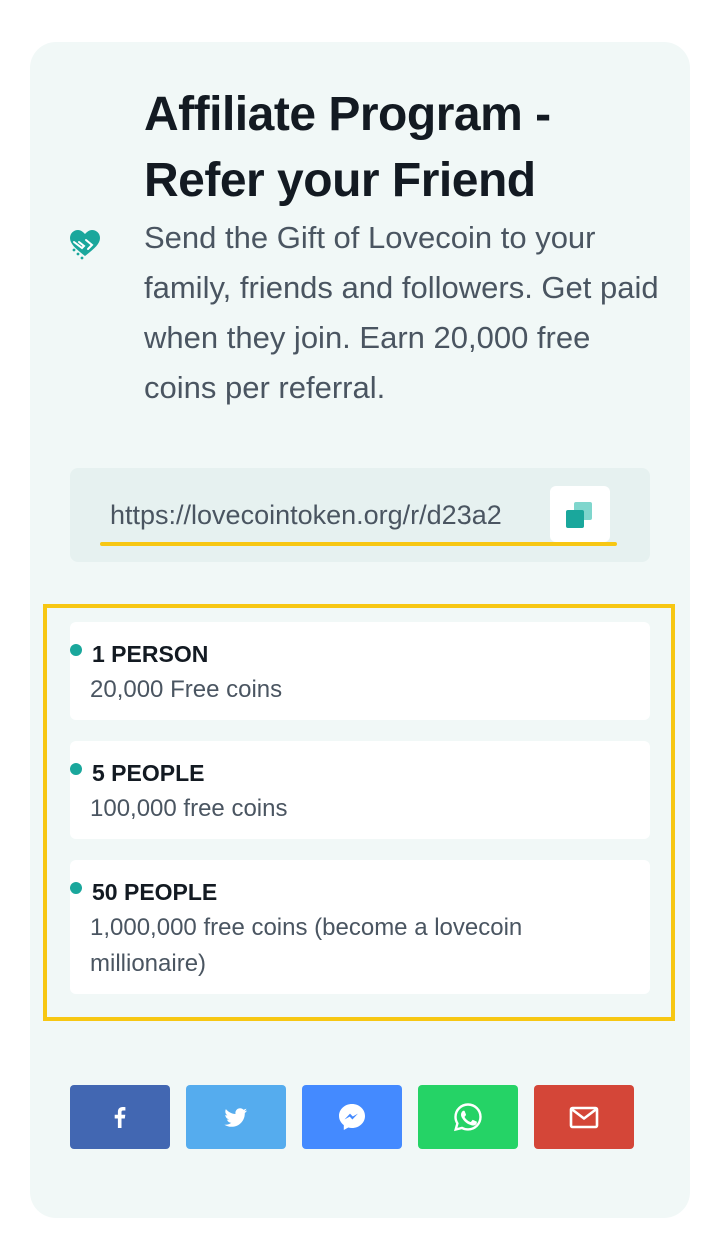 This screenshot has height=1252, width=720. I want to click on share-whatsapp-button, so click(468, 1117).